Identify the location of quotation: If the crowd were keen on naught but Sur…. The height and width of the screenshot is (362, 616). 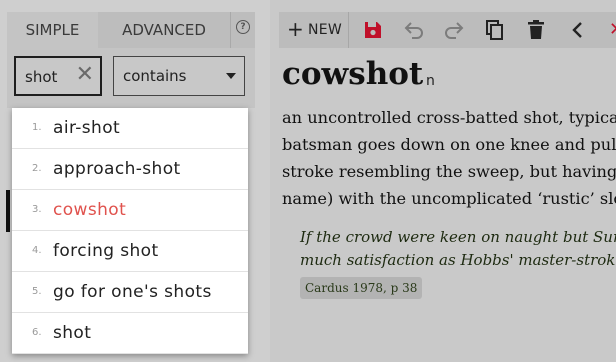
(458, 249).